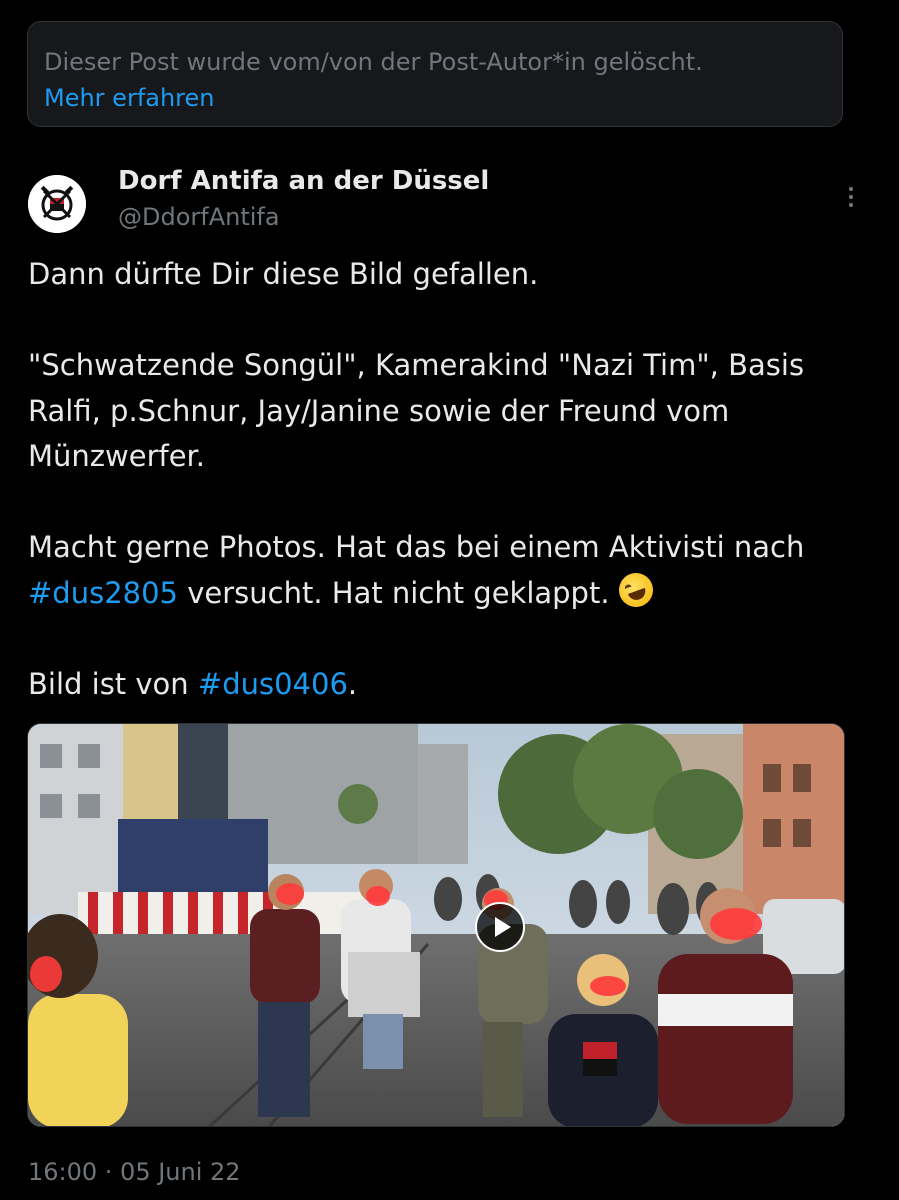 This screenshot has height=1200, width=899. I want to click on antifa-logo-icon, so click(57, 204).